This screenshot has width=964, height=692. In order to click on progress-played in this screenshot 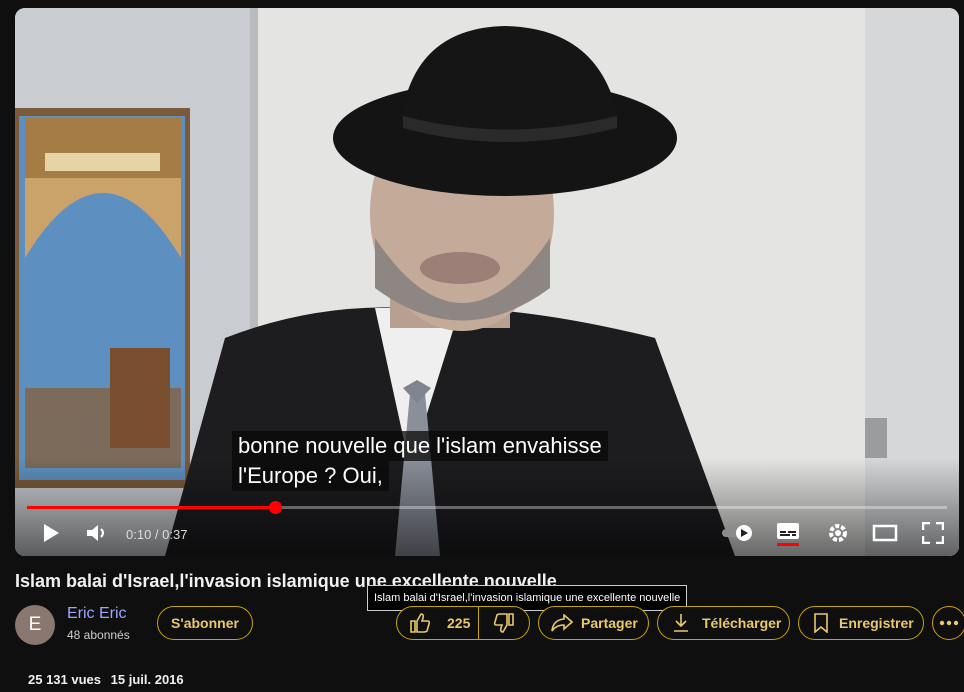, I will do `click(151, 507)`.